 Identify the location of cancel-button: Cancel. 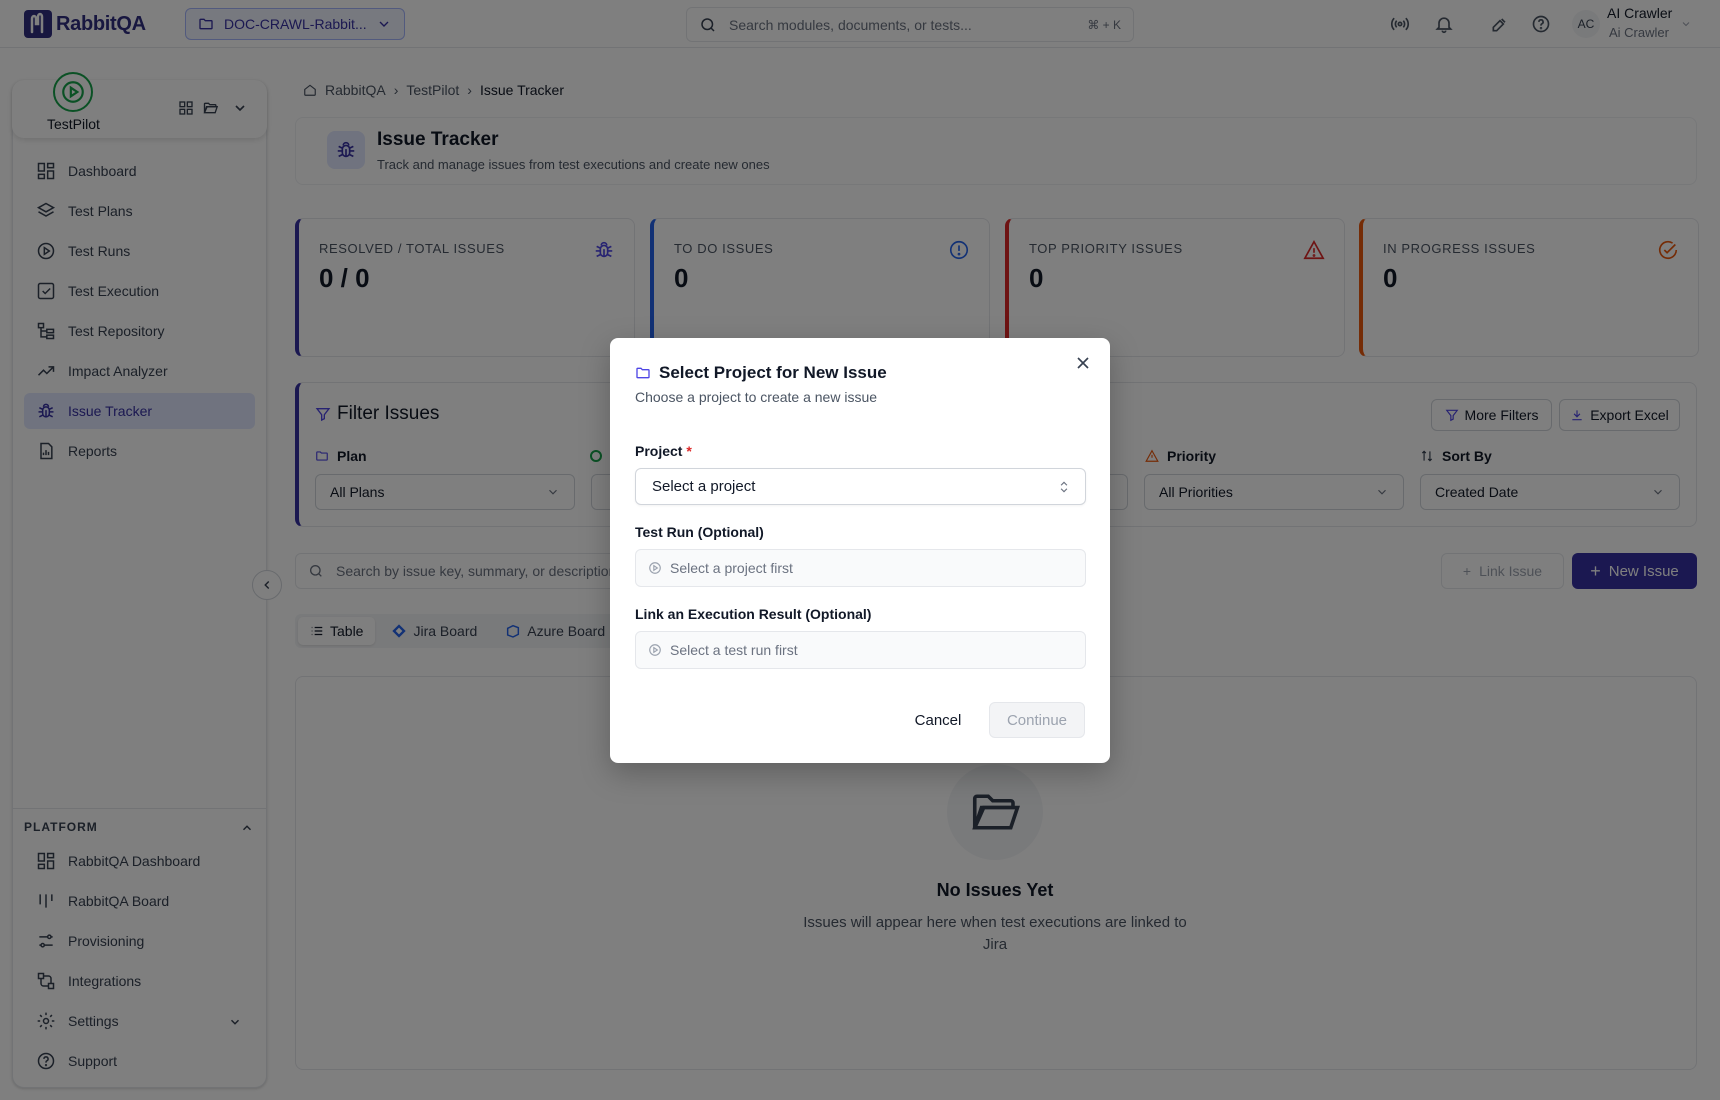
(938, 720).